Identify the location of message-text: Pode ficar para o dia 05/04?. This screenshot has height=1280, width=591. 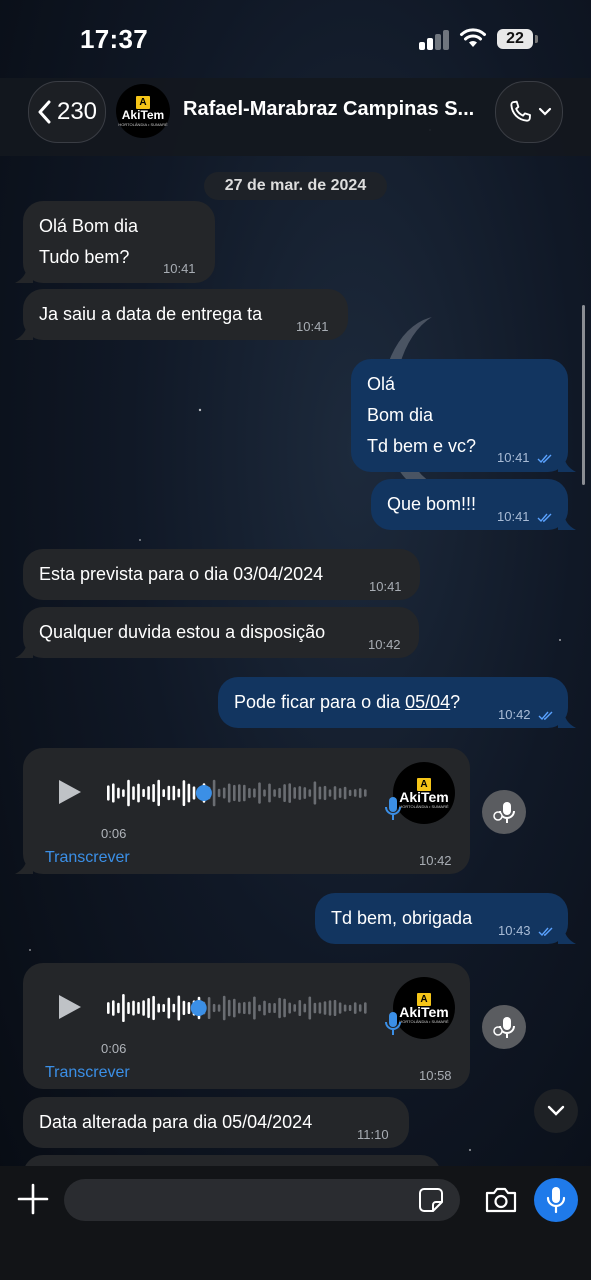
(347, 702).